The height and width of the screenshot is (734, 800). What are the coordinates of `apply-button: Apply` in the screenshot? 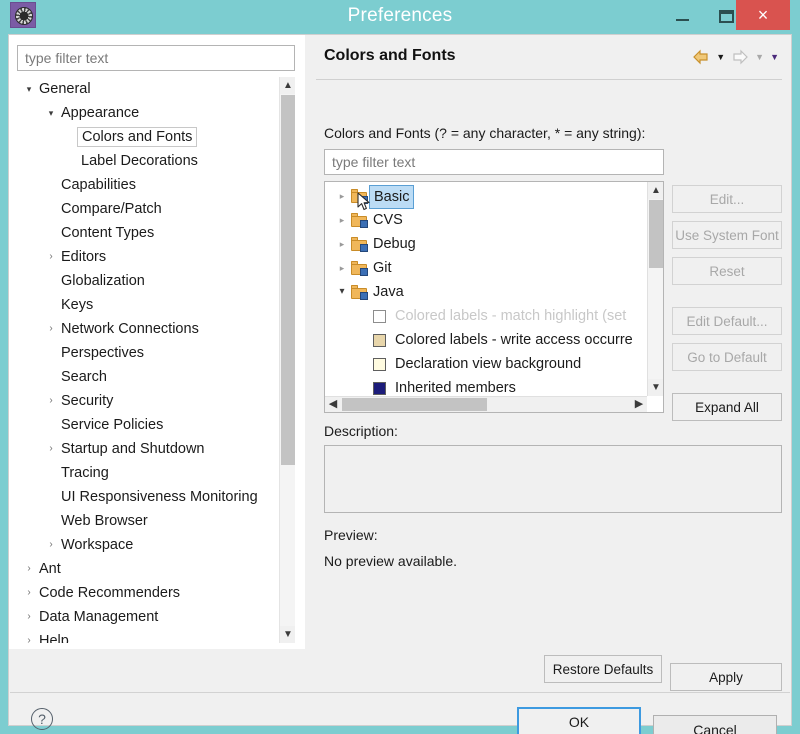 It's located at (726, 677).